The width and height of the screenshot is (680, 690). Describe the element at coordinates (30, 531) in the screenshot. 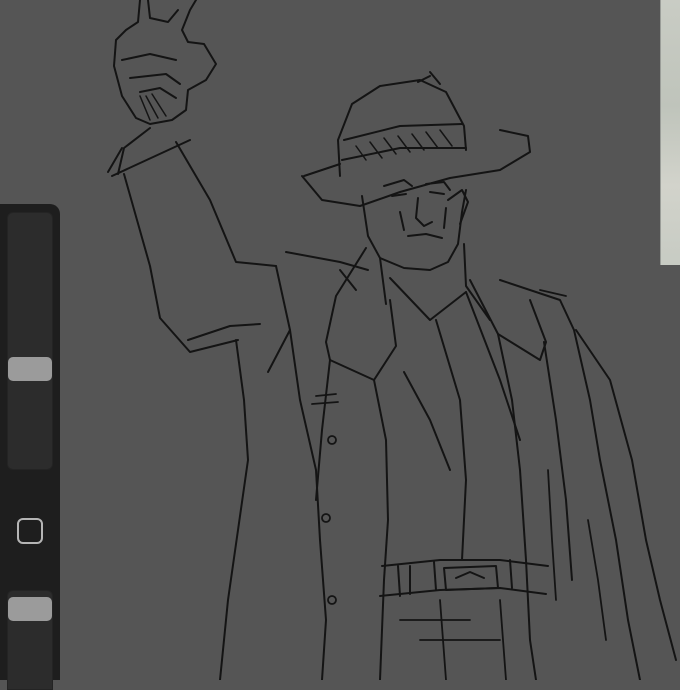

I see `modify-button` at that location.